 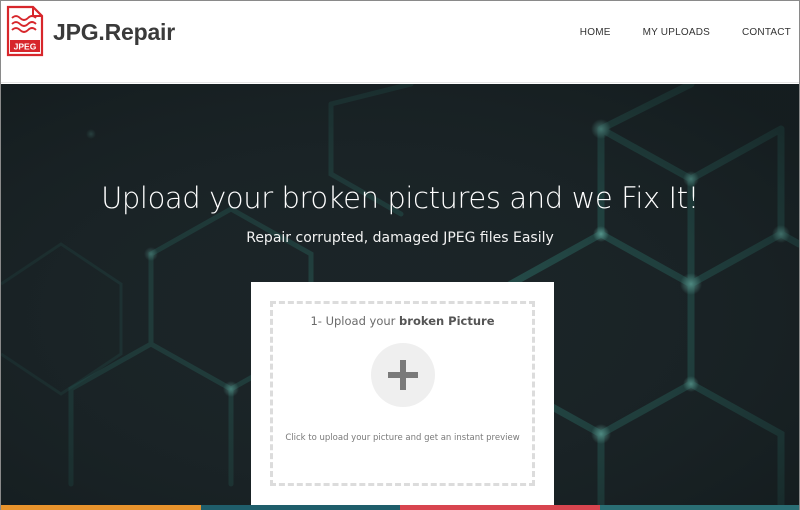 What do you see at coordinates (699, 507) in the screenshot?
I see `strip-segment-dark-teal` at bounding box center [699, 507].